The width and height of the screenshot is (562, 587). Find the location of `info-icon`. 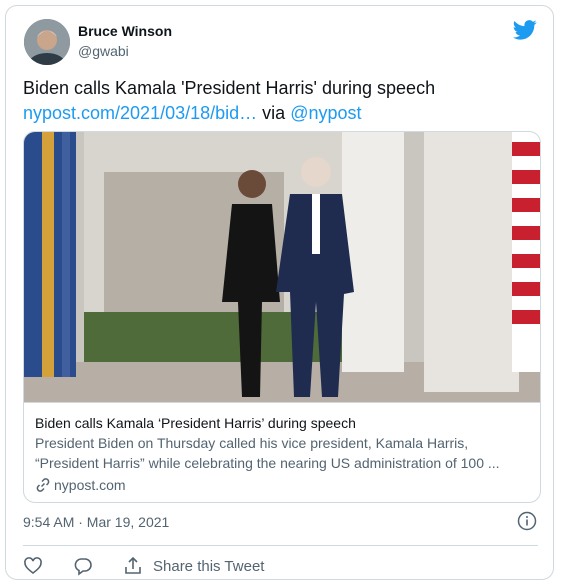

info-icon is located at coordinates (527, 521).